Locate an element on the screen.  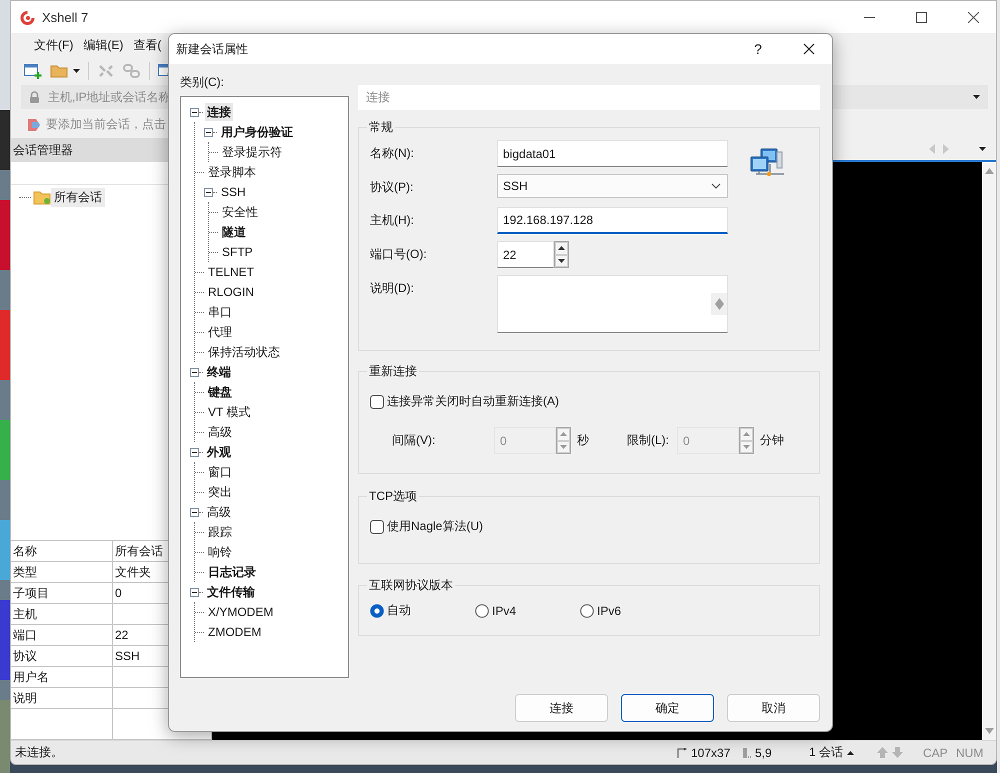
checkbox-label: 使用Nagle算法(U) is located at coordinates (435, 526).